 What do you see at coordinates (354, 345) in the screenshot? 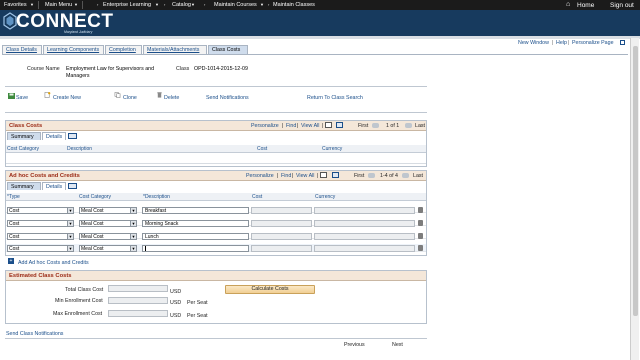
I see `previous-button: Previous` at bounding box center [354, 345].